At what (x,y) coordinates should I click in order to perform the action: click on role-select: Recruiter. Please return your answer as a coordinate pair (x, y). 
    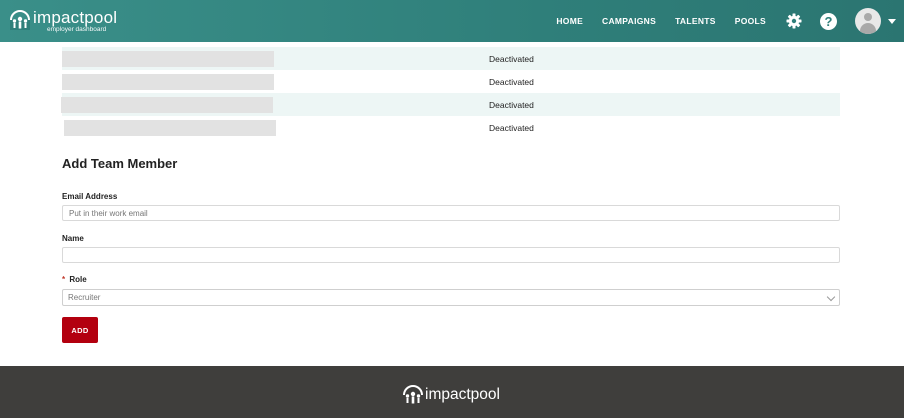
    Looking at the image, I should click on (451, 297).